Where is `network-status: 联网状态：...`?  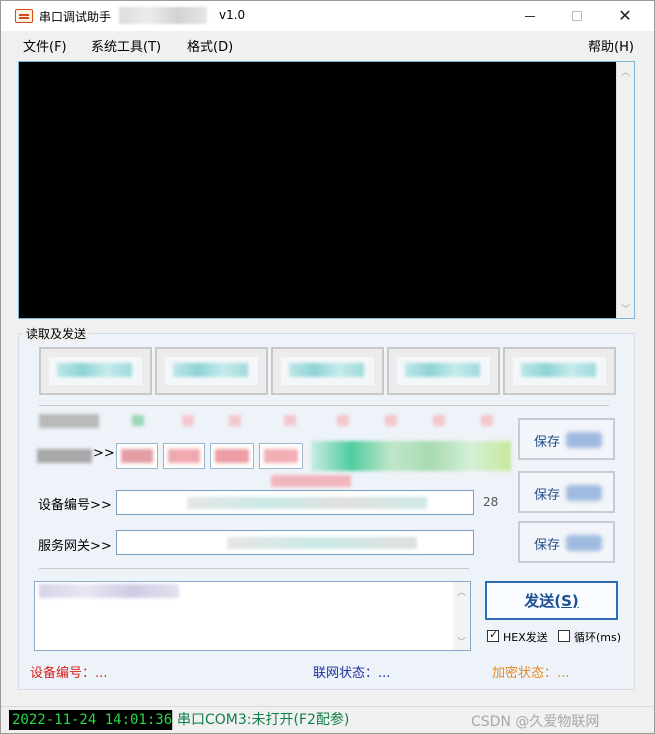 network-status: 联网状态：... is located at coordinates (352, 673).